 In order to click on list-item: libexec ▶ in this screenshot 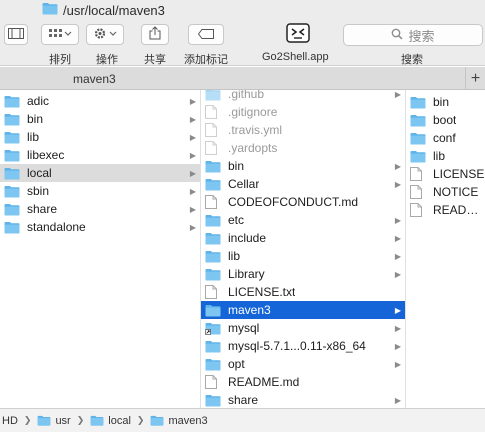, I will do `click(100, 155)`.